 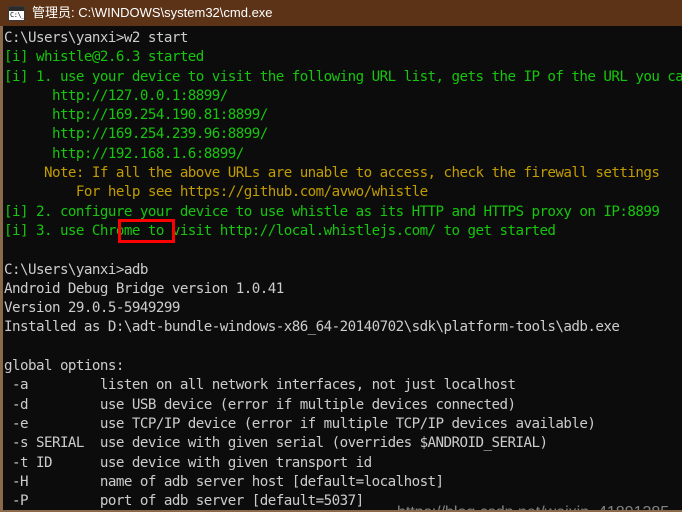 I want to click on console-line: C:\Users\yanxi>adb, so click(x=76, y=269).